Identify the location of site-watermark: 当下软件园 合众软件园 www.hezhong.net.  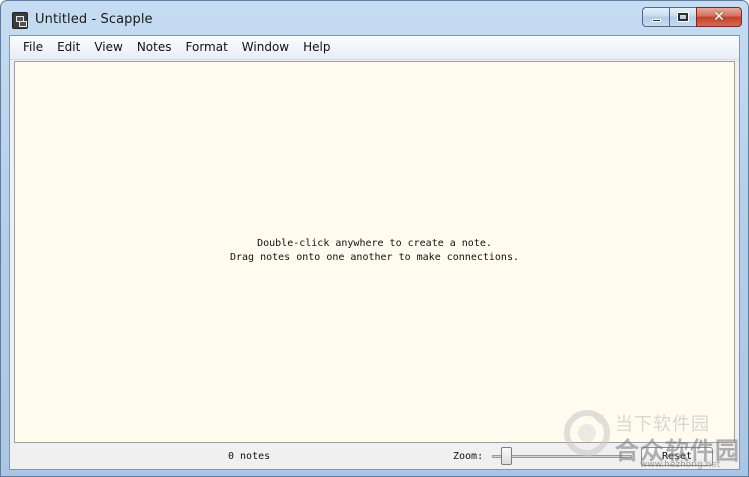
(653, 440).